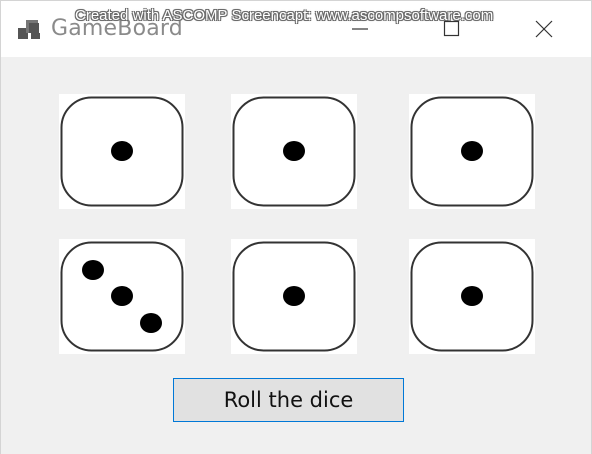  I want to click on maximize-button, so click(452, 29).